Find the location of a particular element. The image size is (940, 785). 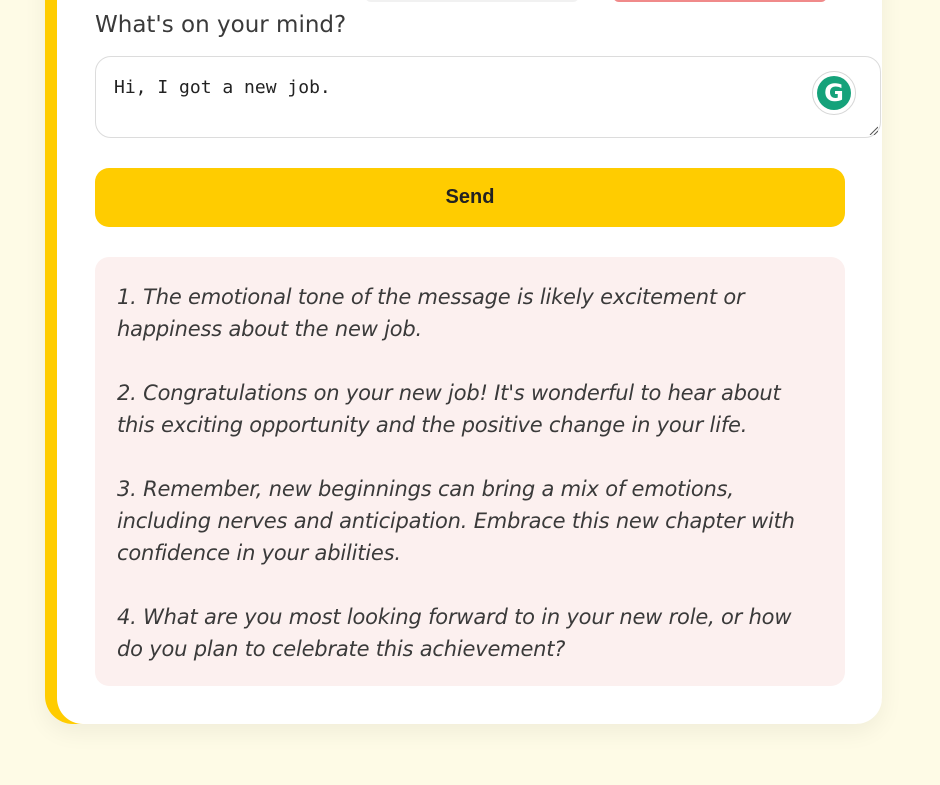

grammarly-icon: G is located at coordinates (834, 93).